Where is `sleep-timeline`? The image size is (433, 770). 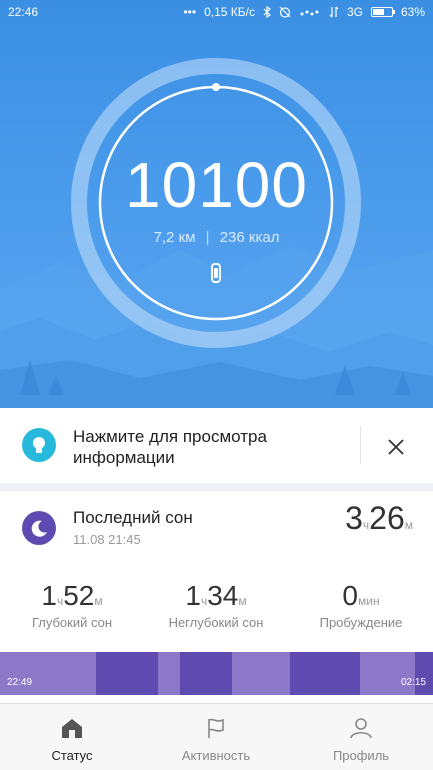 sleep-timeline is located at coordinates (216, 673).